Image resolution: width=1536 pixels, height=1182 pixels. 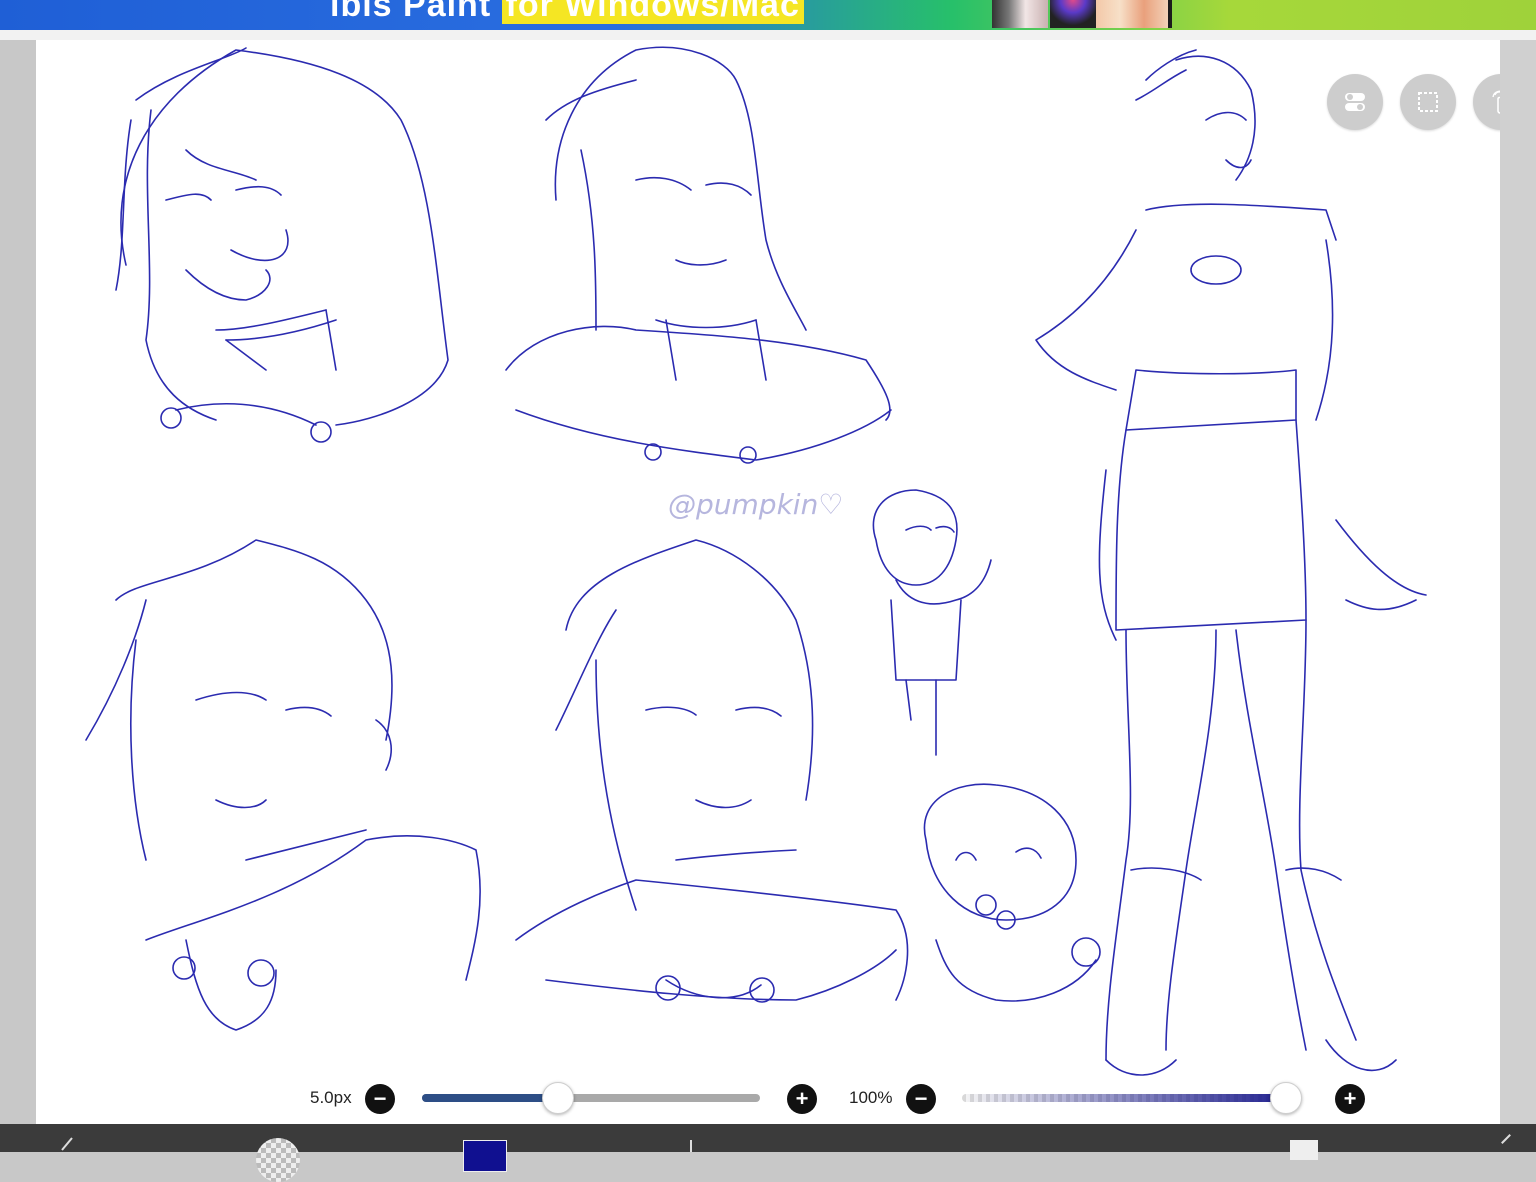 What do you see at coordinates (652, 12) in the screenshot?
I see `ad-text-highlight: for Windows/Mac` at bounding box center [652, 12].